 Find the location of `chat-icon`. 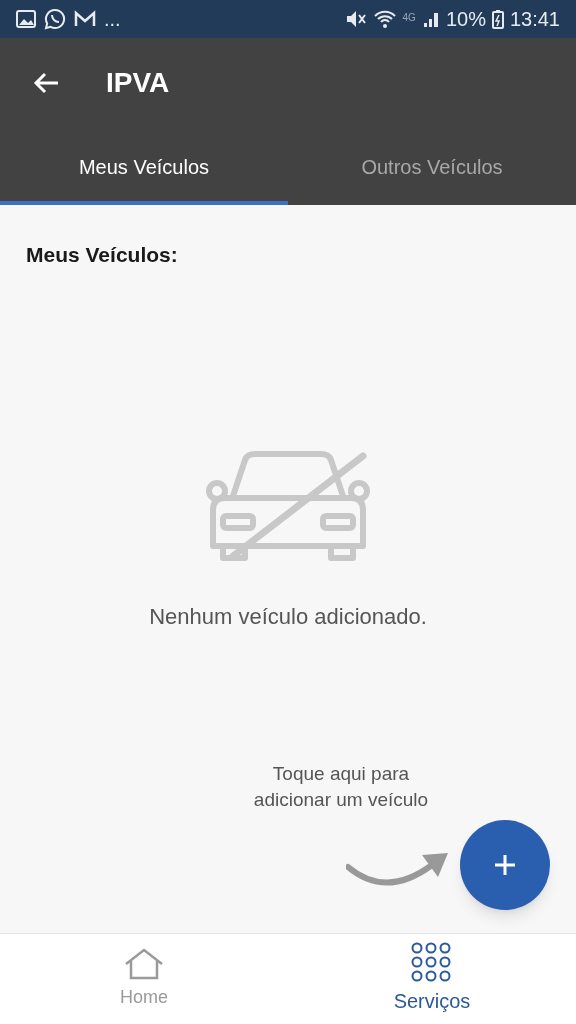

chat-icon is located at coordinates (55, 19).